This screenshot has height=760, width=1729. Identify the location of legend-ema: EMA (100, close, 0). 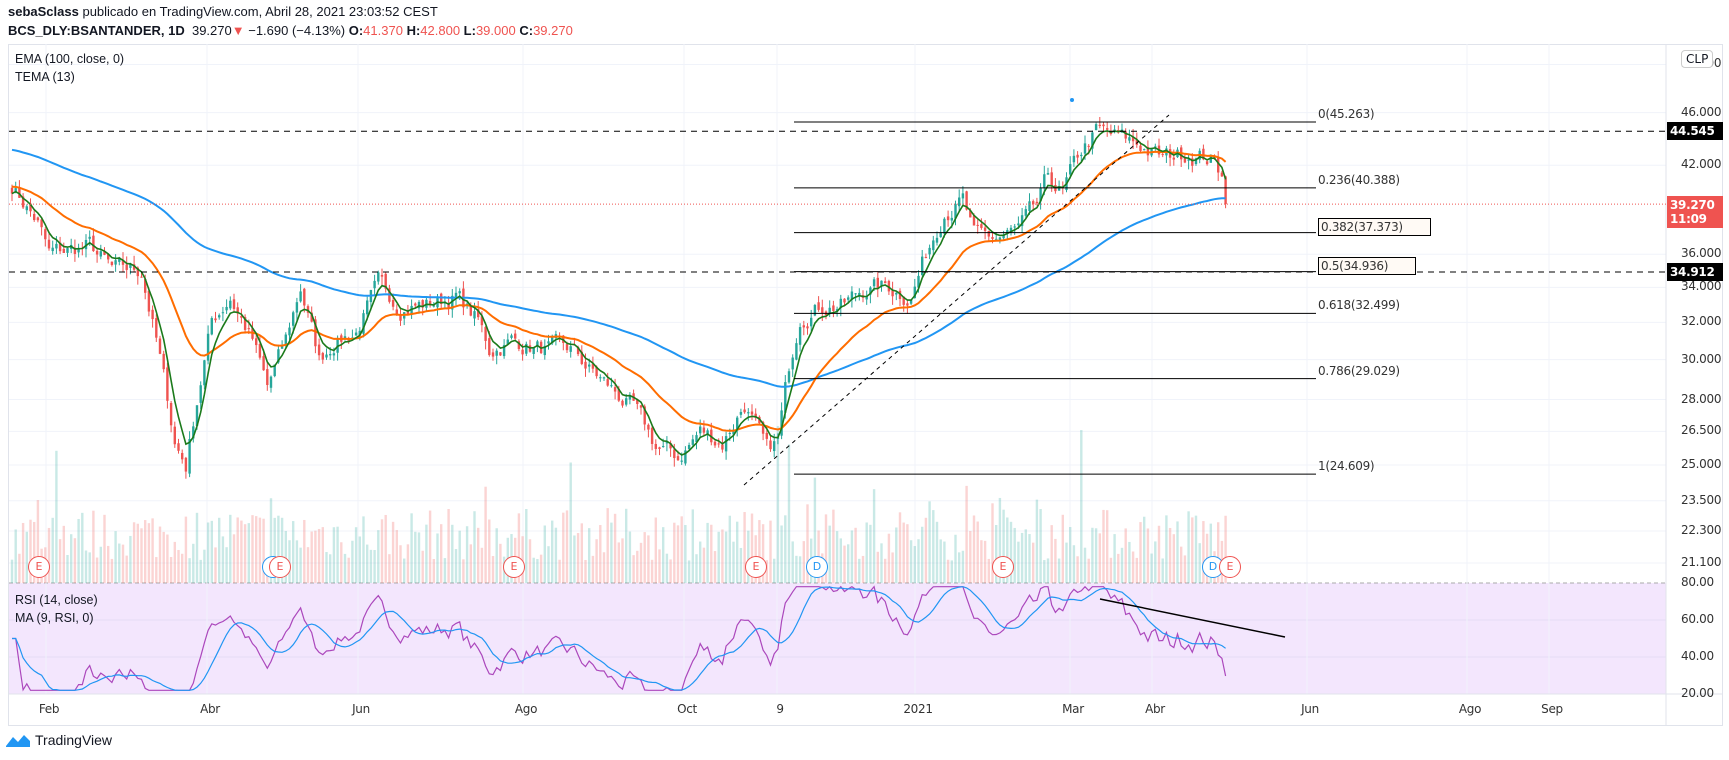
(69, 59).